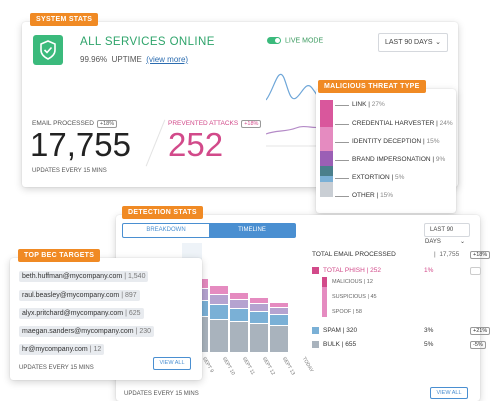 The width and height of the screenshot is (490, 401). I want to click on suspicious-row: SUSPICIOUS | 45, so click(354, 297).